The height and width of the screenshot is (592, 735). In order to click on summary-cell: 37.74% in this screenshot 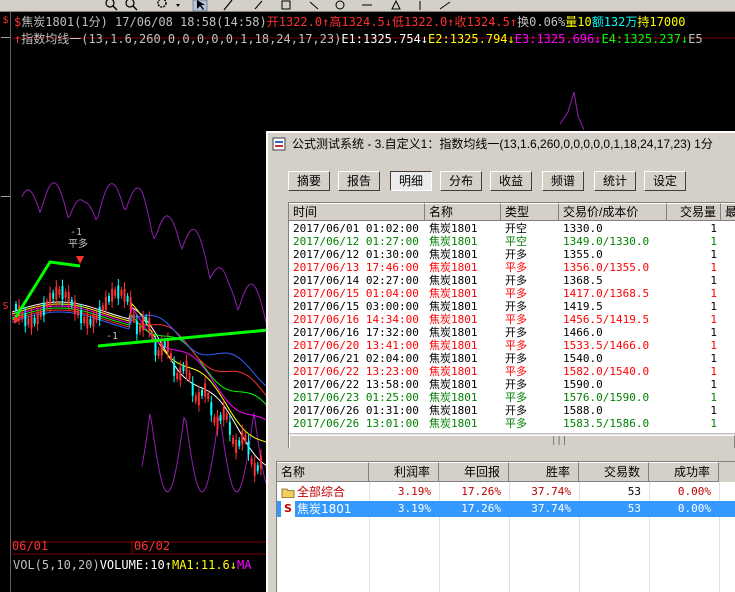, I will do `click(551, 491)`.